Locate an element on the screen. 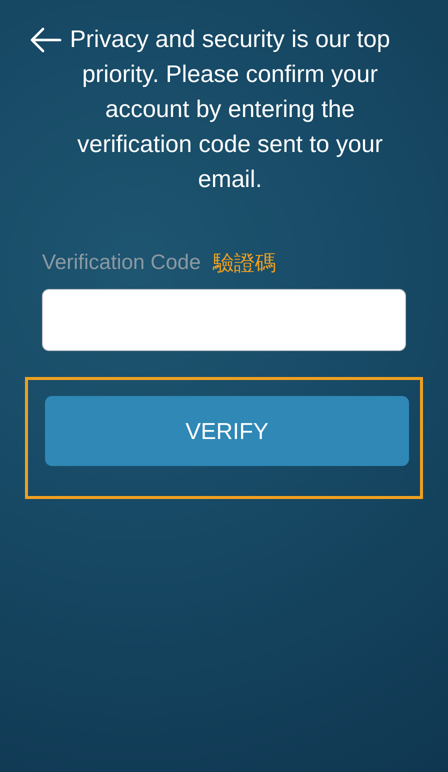  back-icon is located at coordinates (46, 40).